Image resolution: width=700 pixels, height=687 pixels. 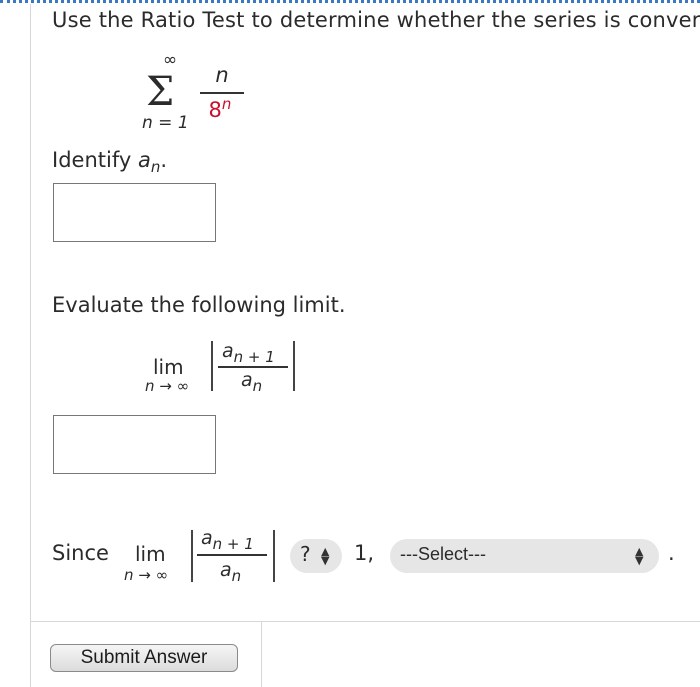 What do you see at coordinates (215, 110) in the screenshot?
I see `denominator-base: 8` at bounding box center [215, 110].